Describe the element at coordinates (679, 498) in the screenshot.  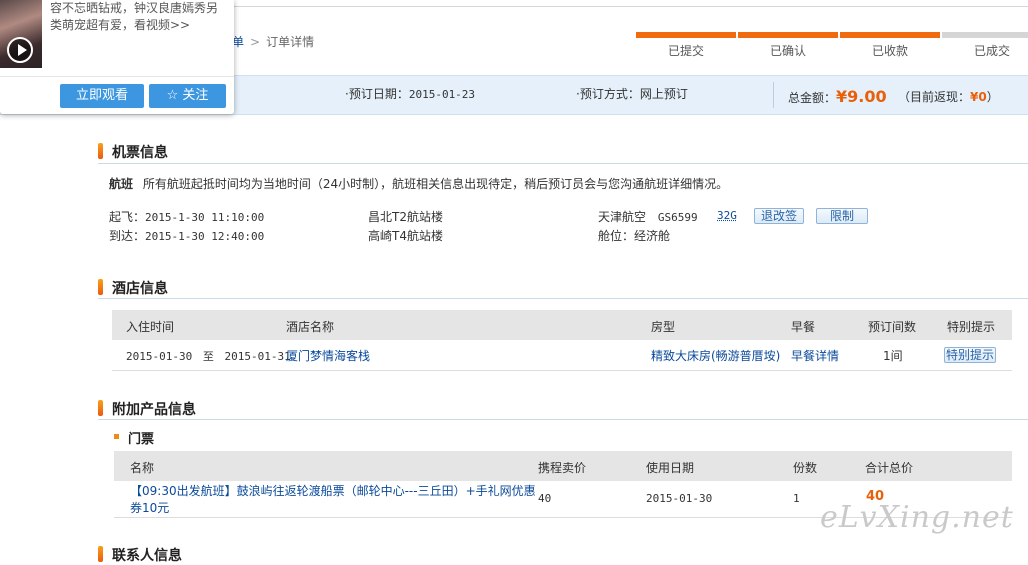
I see `ticket-use-date: 2015-01-30` at that location.